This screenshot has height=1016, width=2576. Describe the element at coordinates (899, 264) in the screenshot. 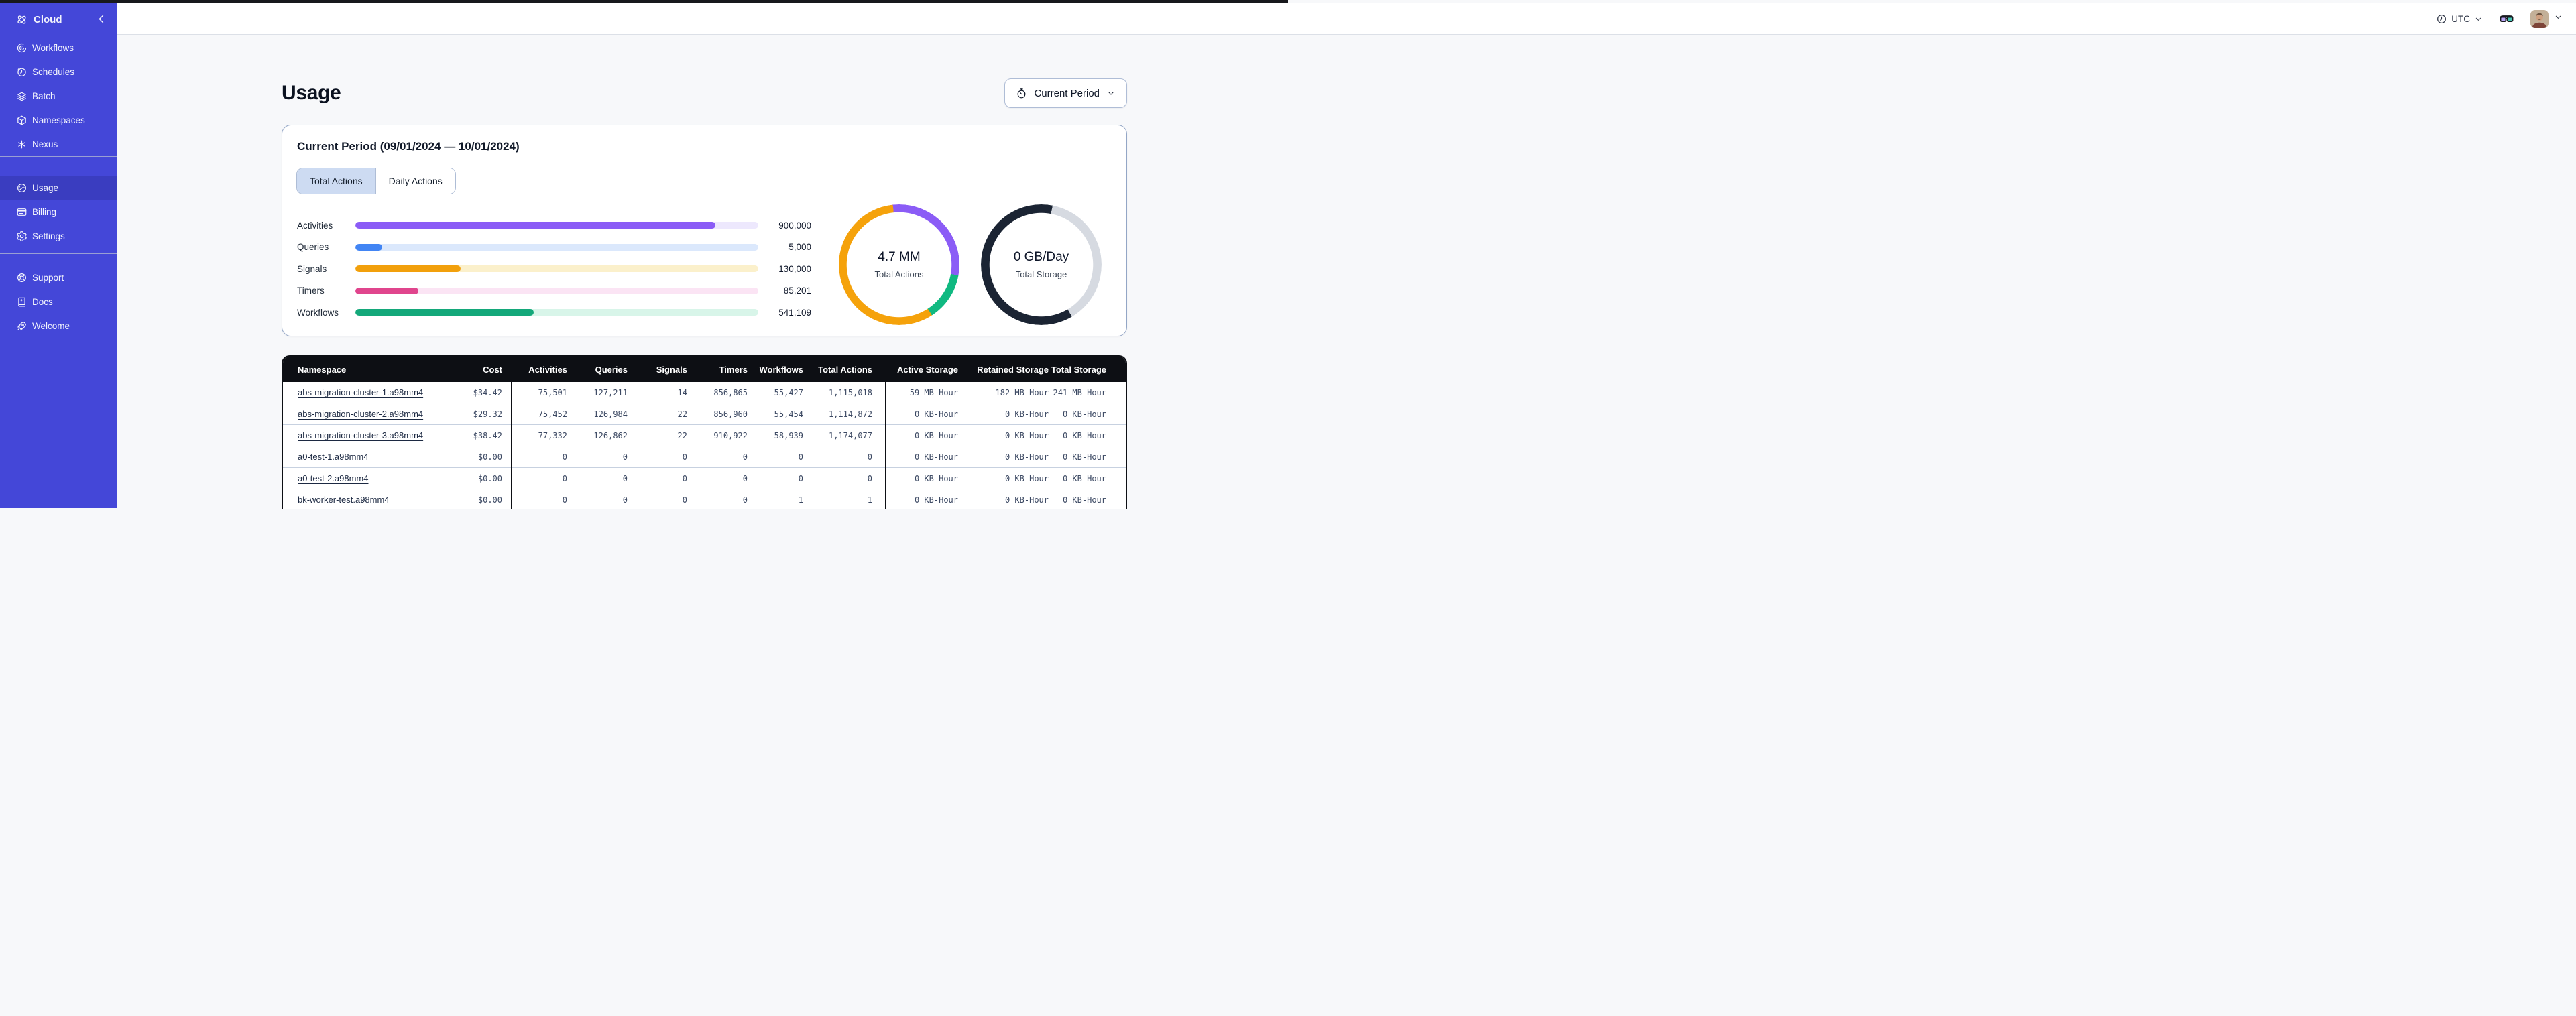

I see `donut-ring` at that location.